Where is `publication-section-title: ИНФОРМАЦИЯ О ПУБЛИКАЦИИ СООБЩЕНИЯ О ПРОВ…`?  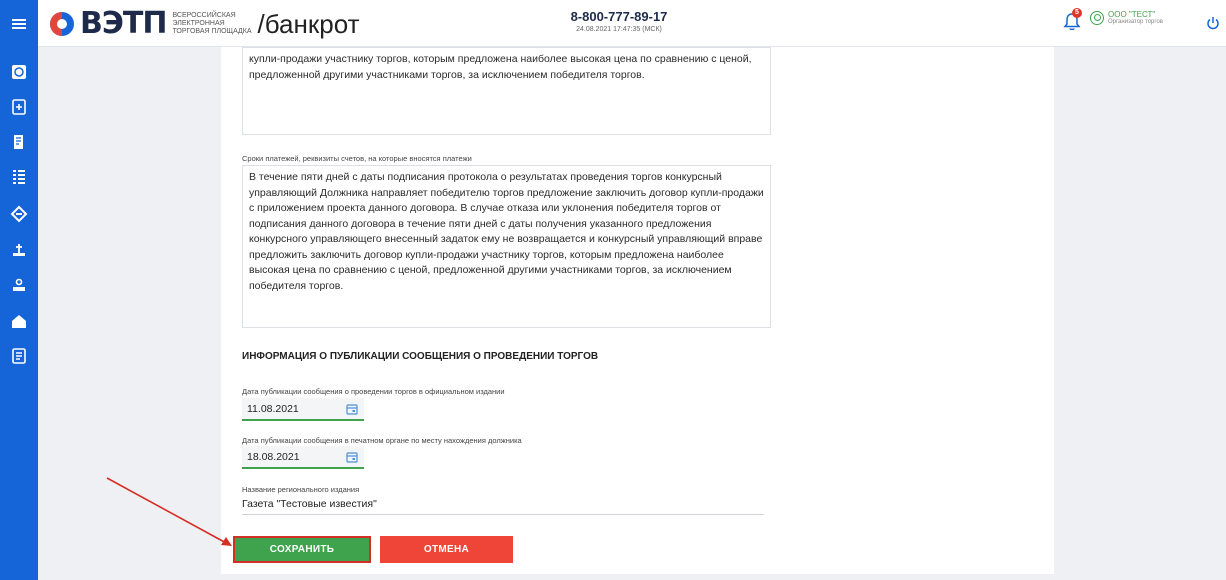
publication-section-title: ИНФОРМАЦИЯ О ПУБЛИКАЦИИ СООБЩЕНИЯ О ПРОВ… is located at coordinates (420, 356).